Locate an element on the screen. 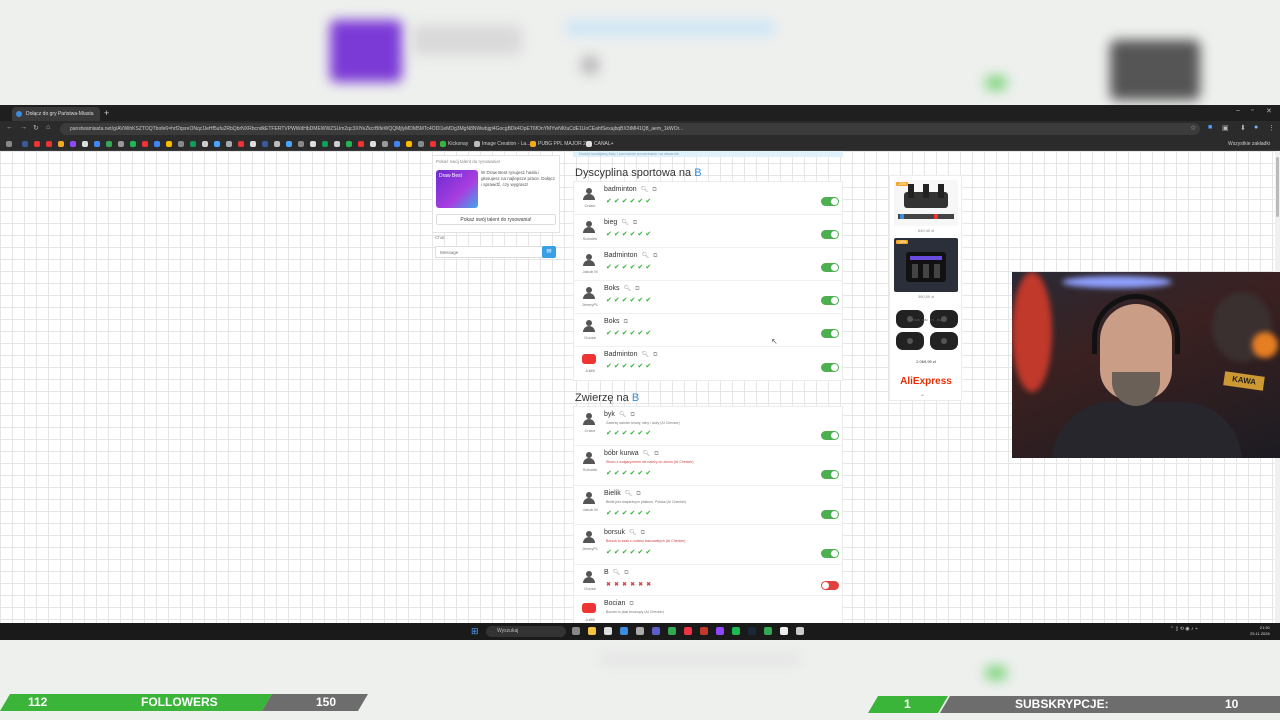  windows-start-icon: ⊞ is located at coordinates (475, 631).